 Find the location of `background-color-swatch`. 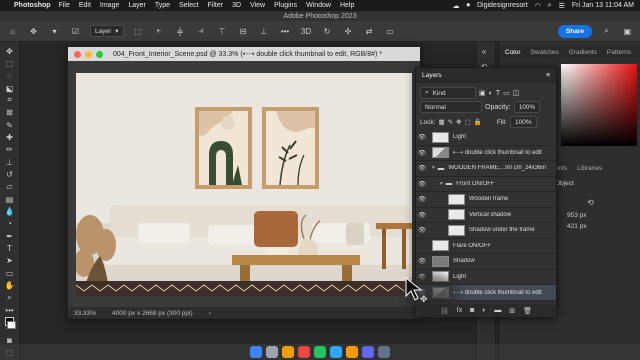

background-color-swatch is located at coordinates (11, 325).